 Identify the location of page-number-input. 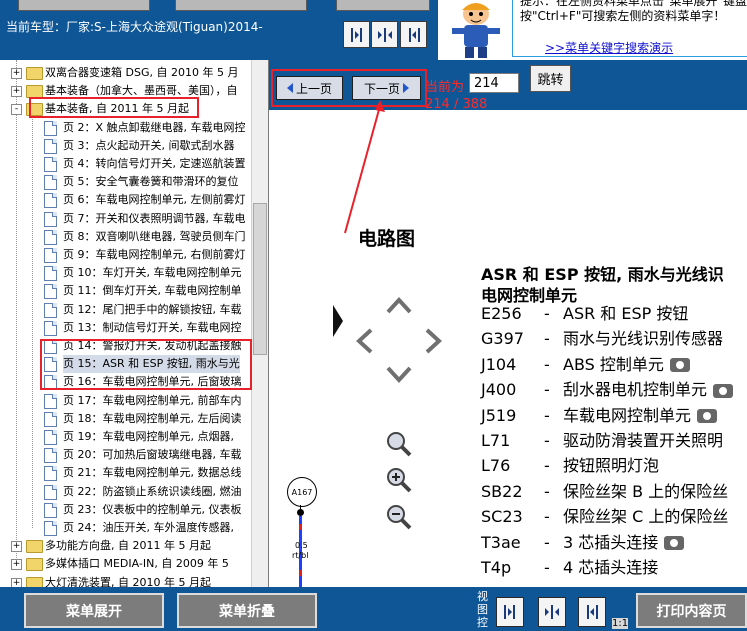
(494, 83).